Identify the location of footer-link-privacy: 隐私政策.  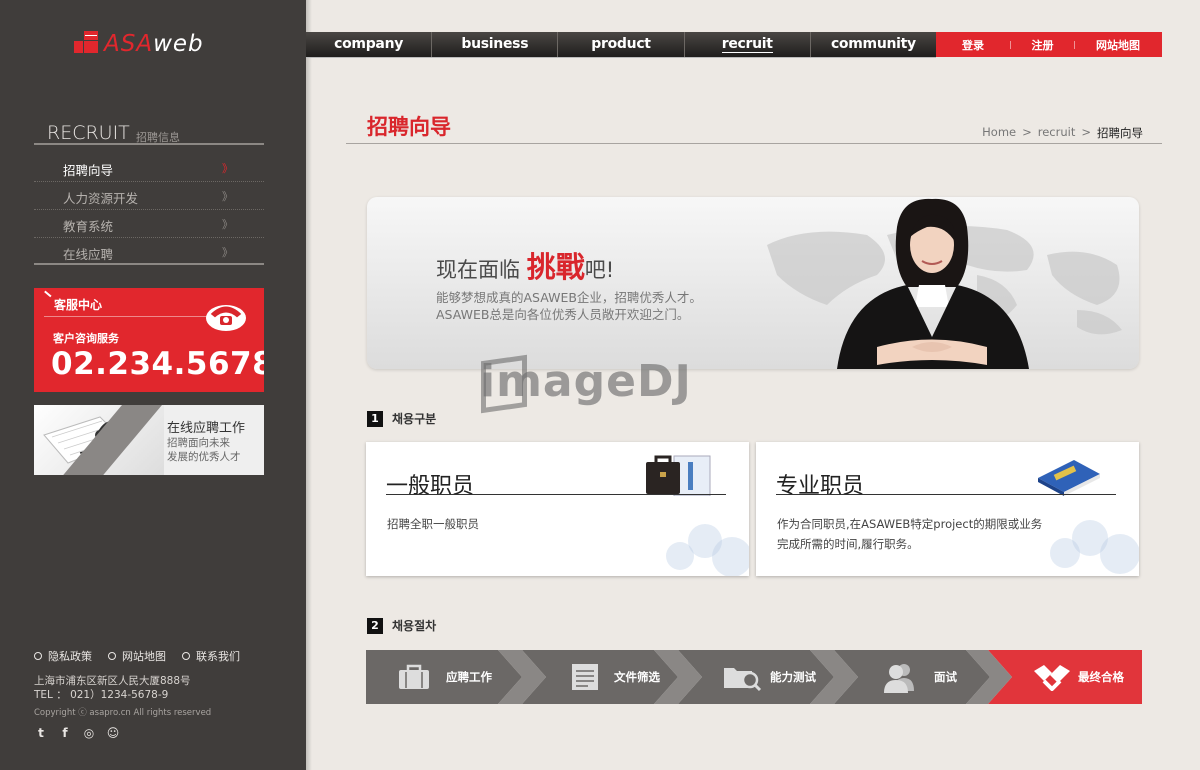
(63, 656).